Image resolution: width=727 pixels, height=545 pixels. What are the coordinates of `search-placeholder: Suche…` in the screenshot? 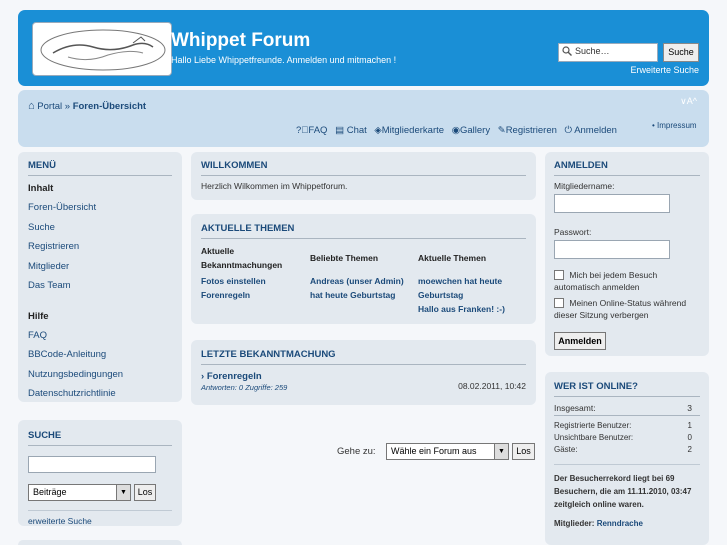 It's located at (592, 51).